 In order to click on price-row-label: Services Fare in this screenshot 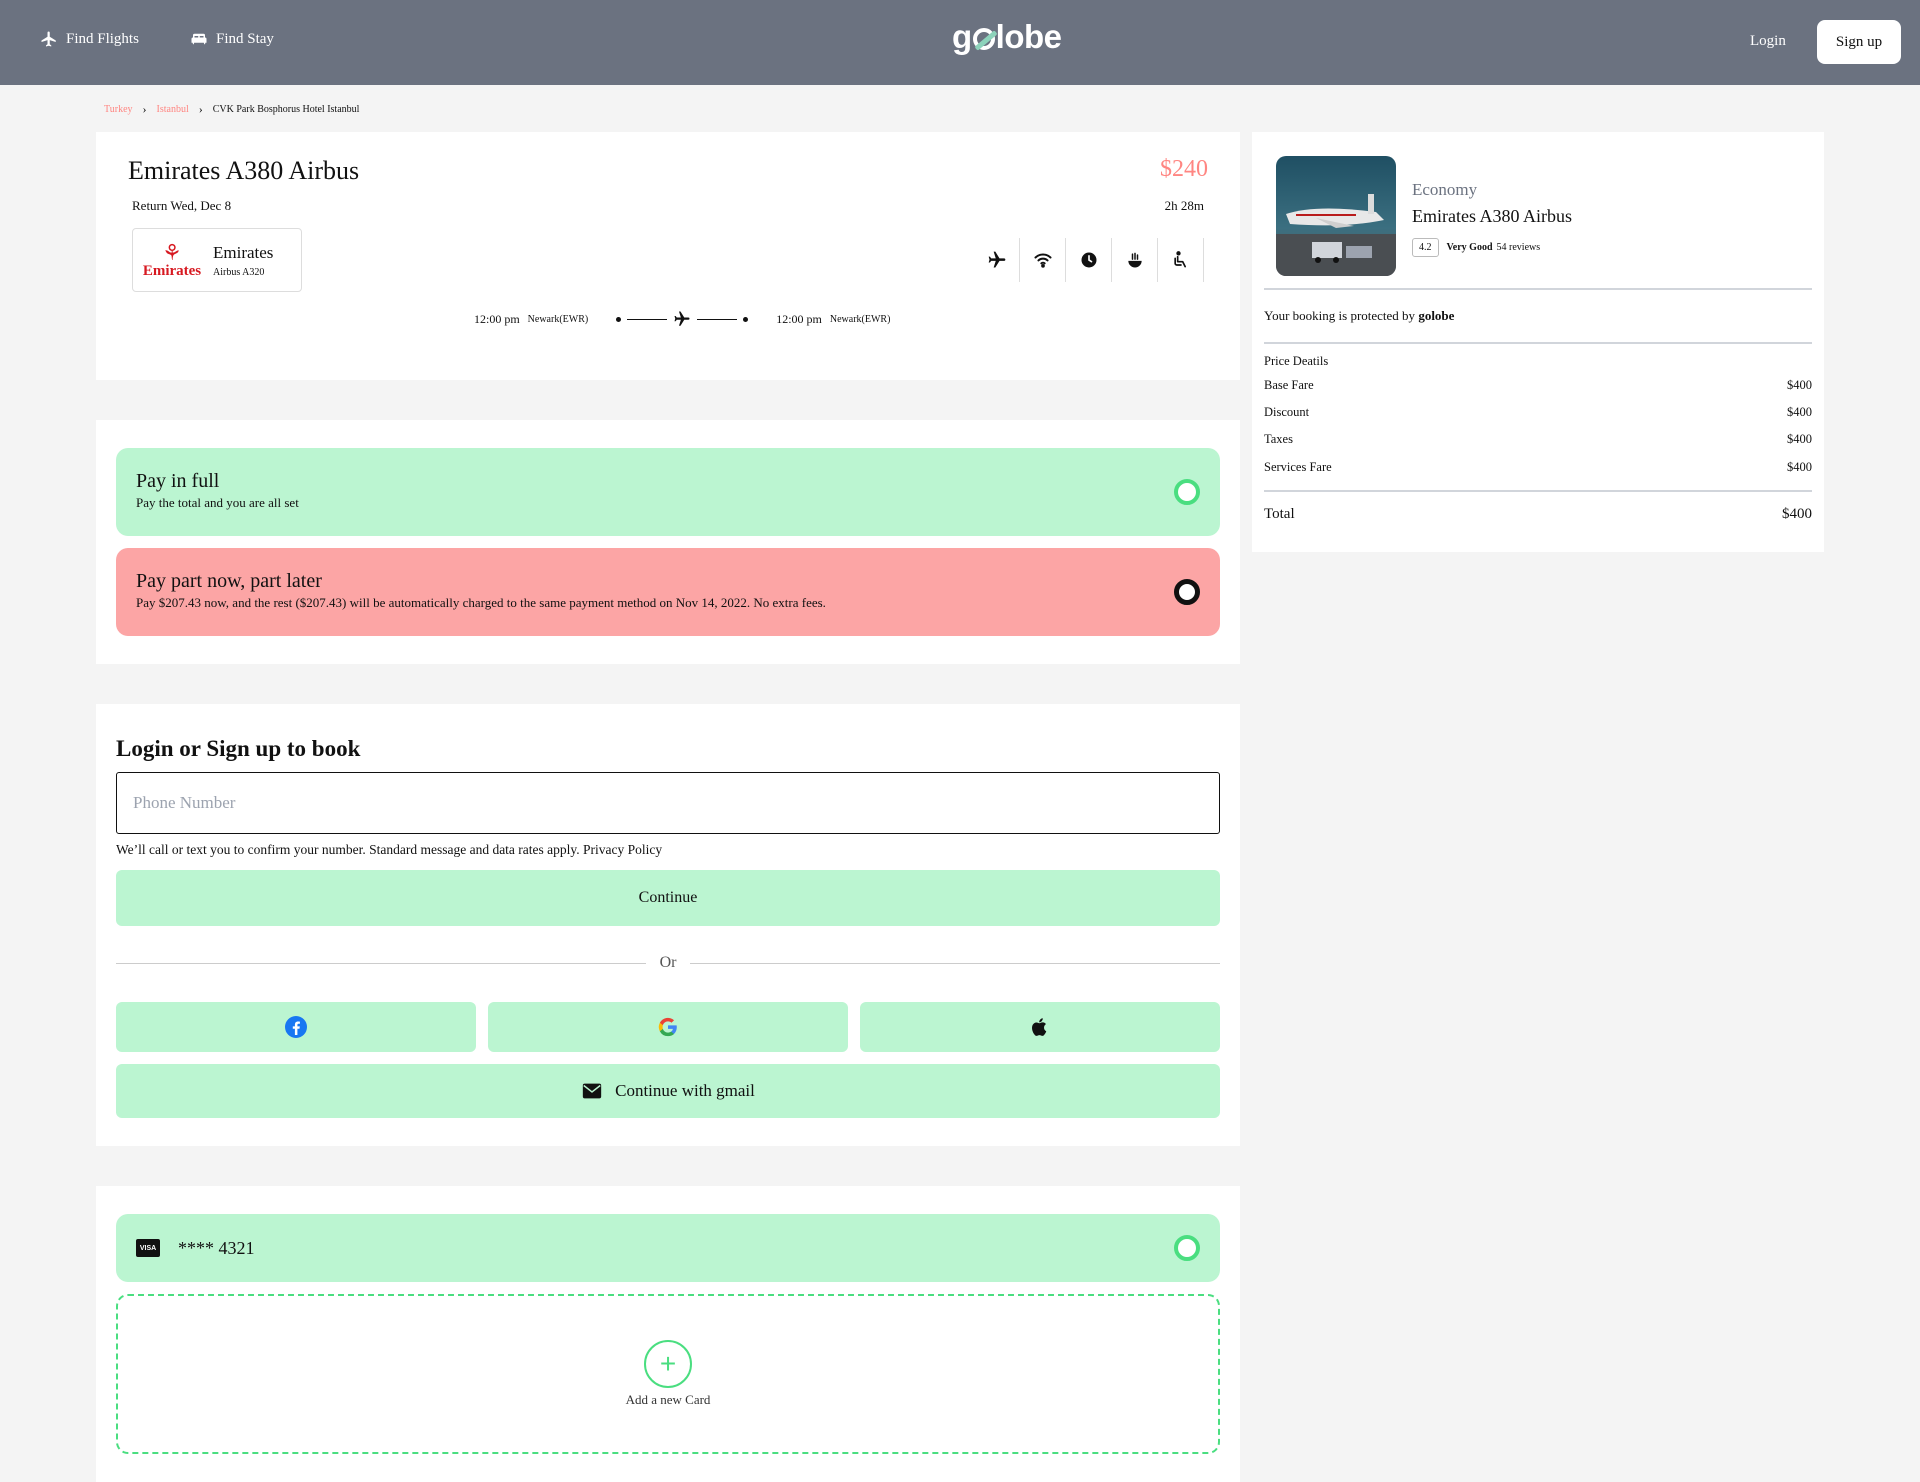, I will do `click(1298, 467)`.